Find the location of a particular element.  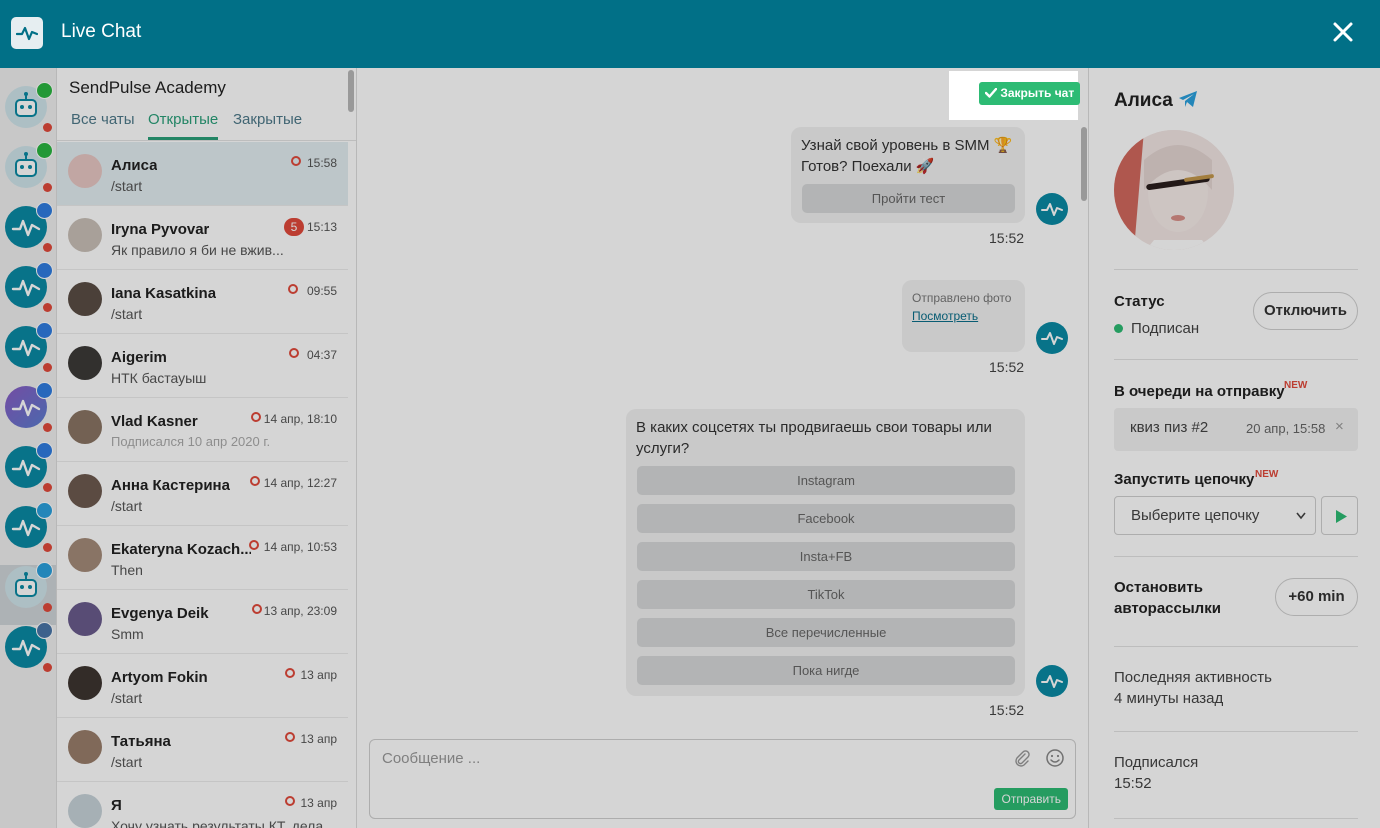

take-test-button: Пройти тест is located at coordinates (908, 198).